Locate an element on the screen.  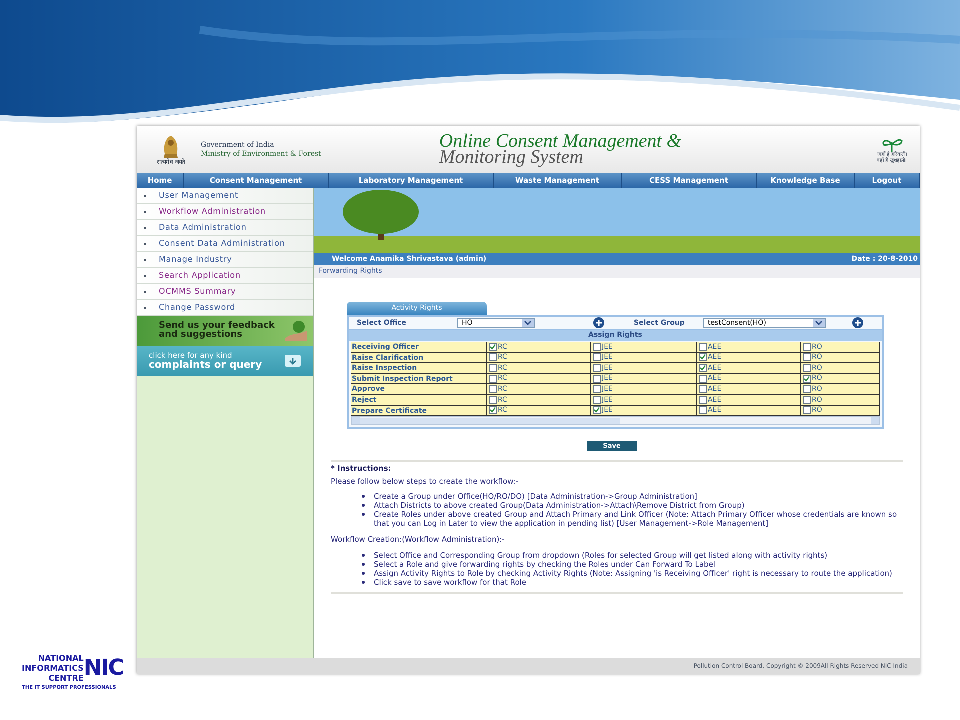
sidebar-item: OCMMS Summary is located at coordinates (225, 292).